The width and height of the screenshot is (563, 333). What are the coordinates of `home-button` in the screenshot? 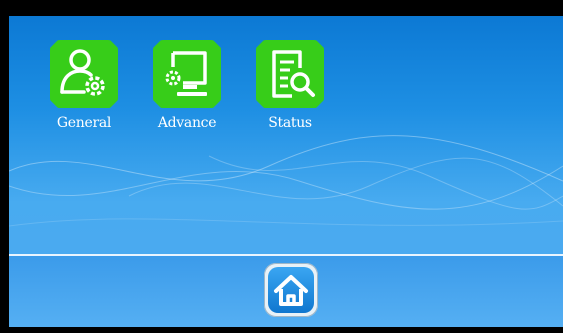 It's located at (291, 290).